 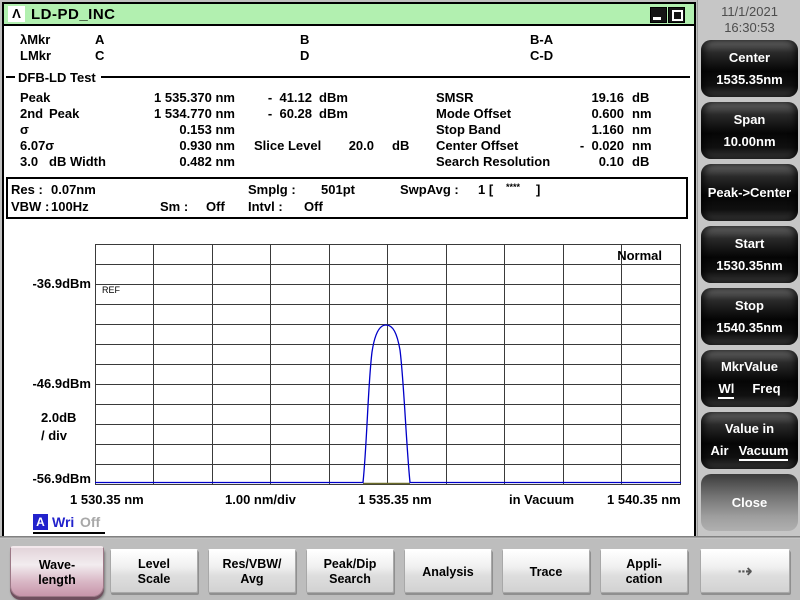 I want to click on maximize-icon, so click(x=677, y=15).